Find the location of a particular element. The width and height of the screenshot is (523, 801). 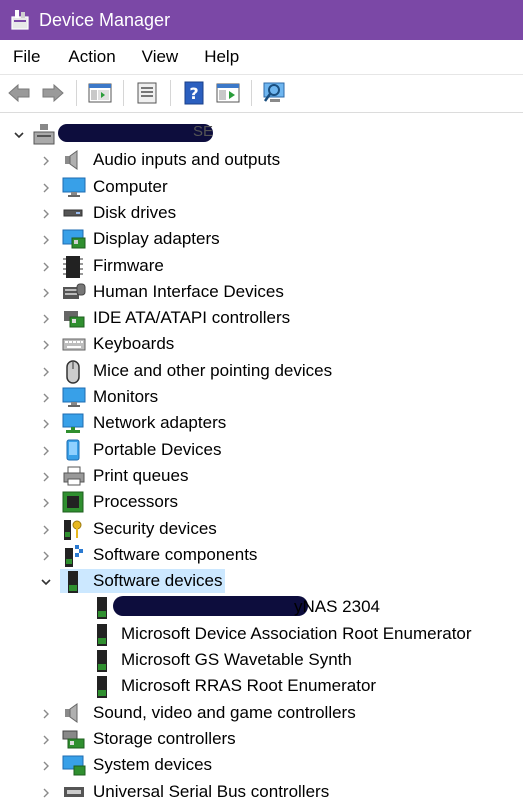

tree-category-label: Firmware is located at coordinates (128, 266).